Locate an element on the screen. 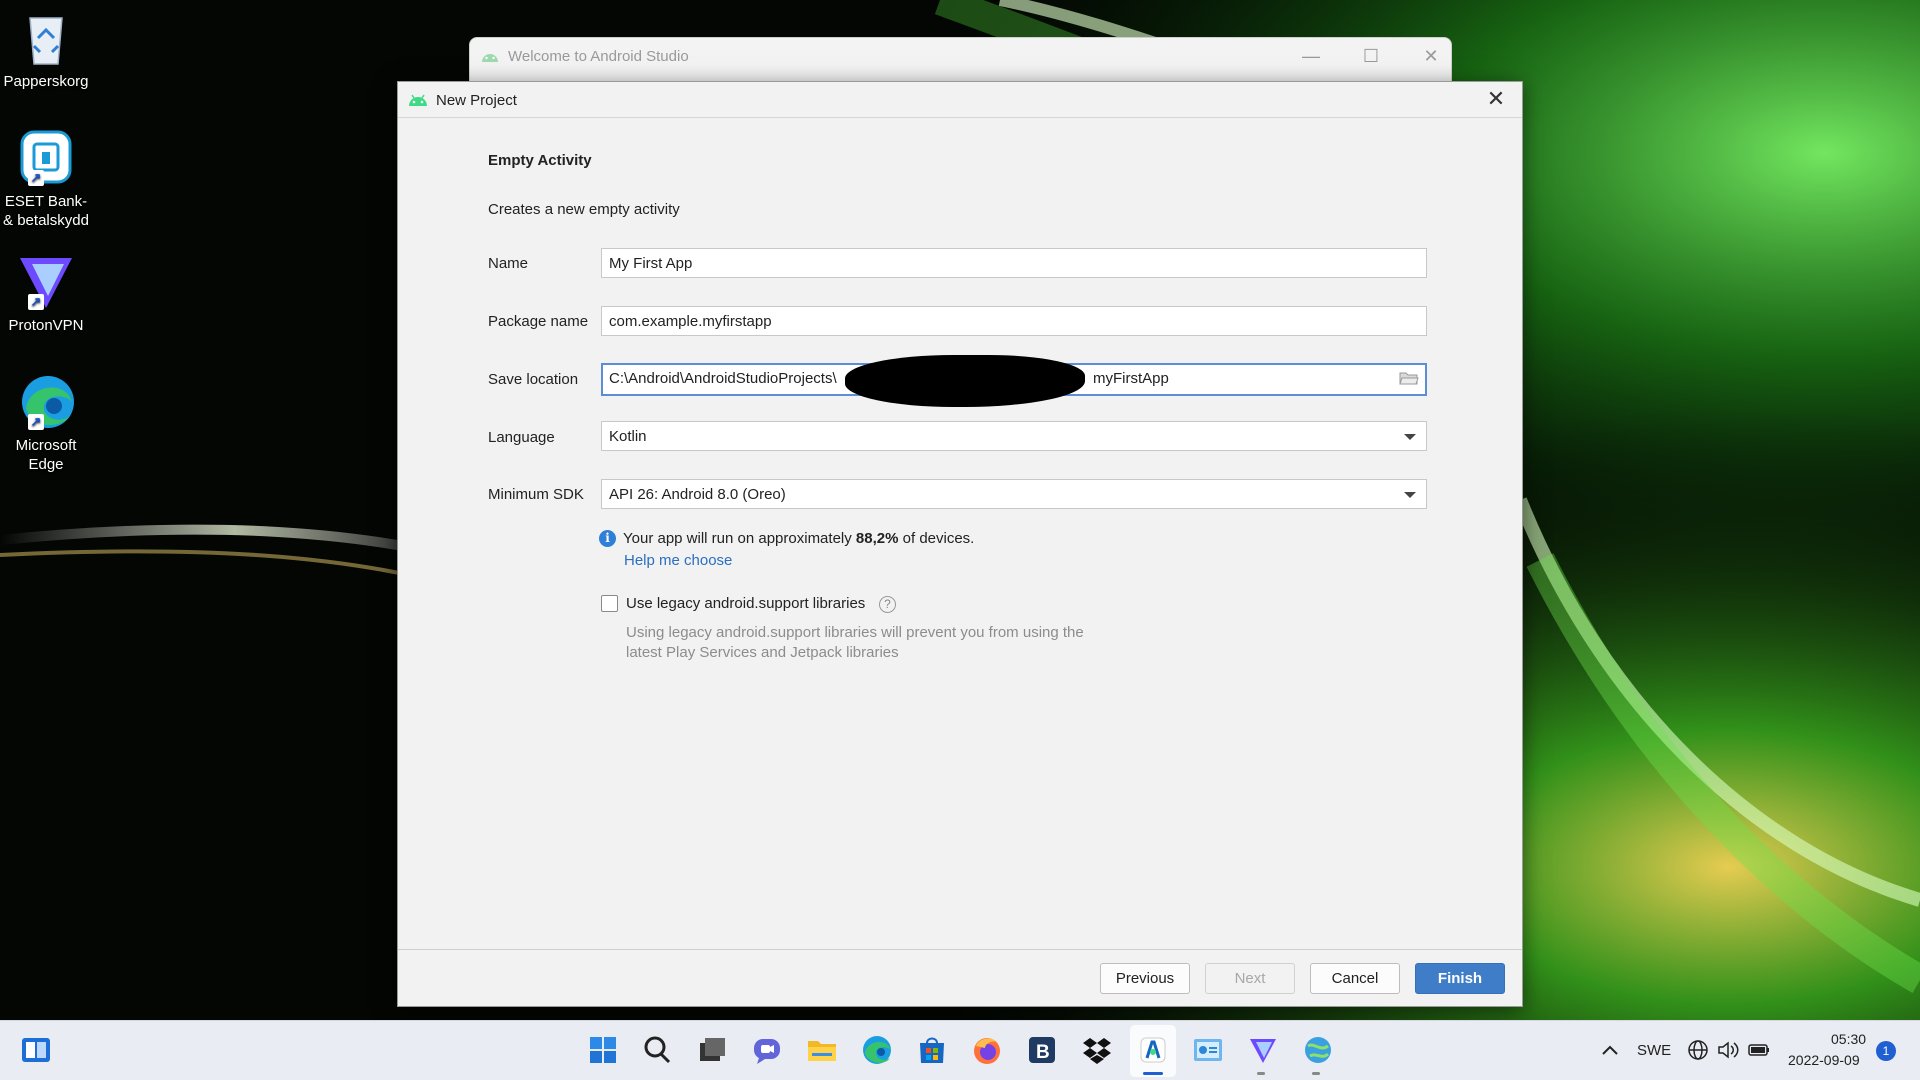 The image size is (1920, 1080). network-tool-icon is located at coordinates (1318, 1050).